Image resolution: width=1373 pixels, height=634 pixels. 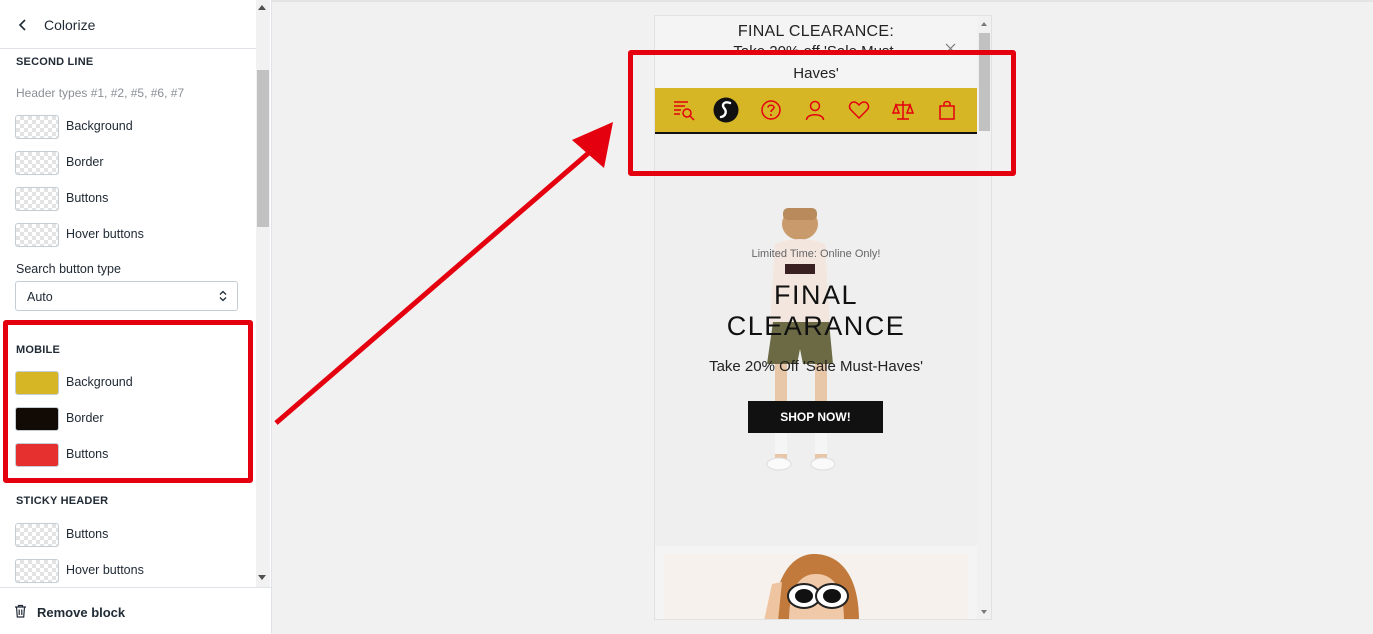 I want to click on hero-title: FINAL CLEARANCE, so click(x=816, y=311).